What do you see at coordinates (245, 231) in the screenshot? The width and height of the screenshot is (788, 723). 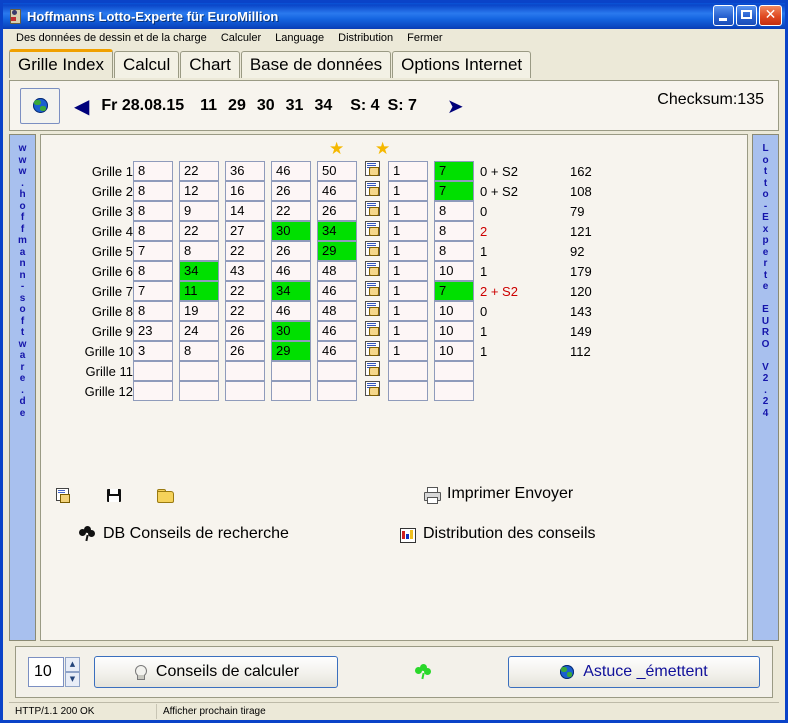 I see `number-cell: 27` at bounding box center [245, 231].